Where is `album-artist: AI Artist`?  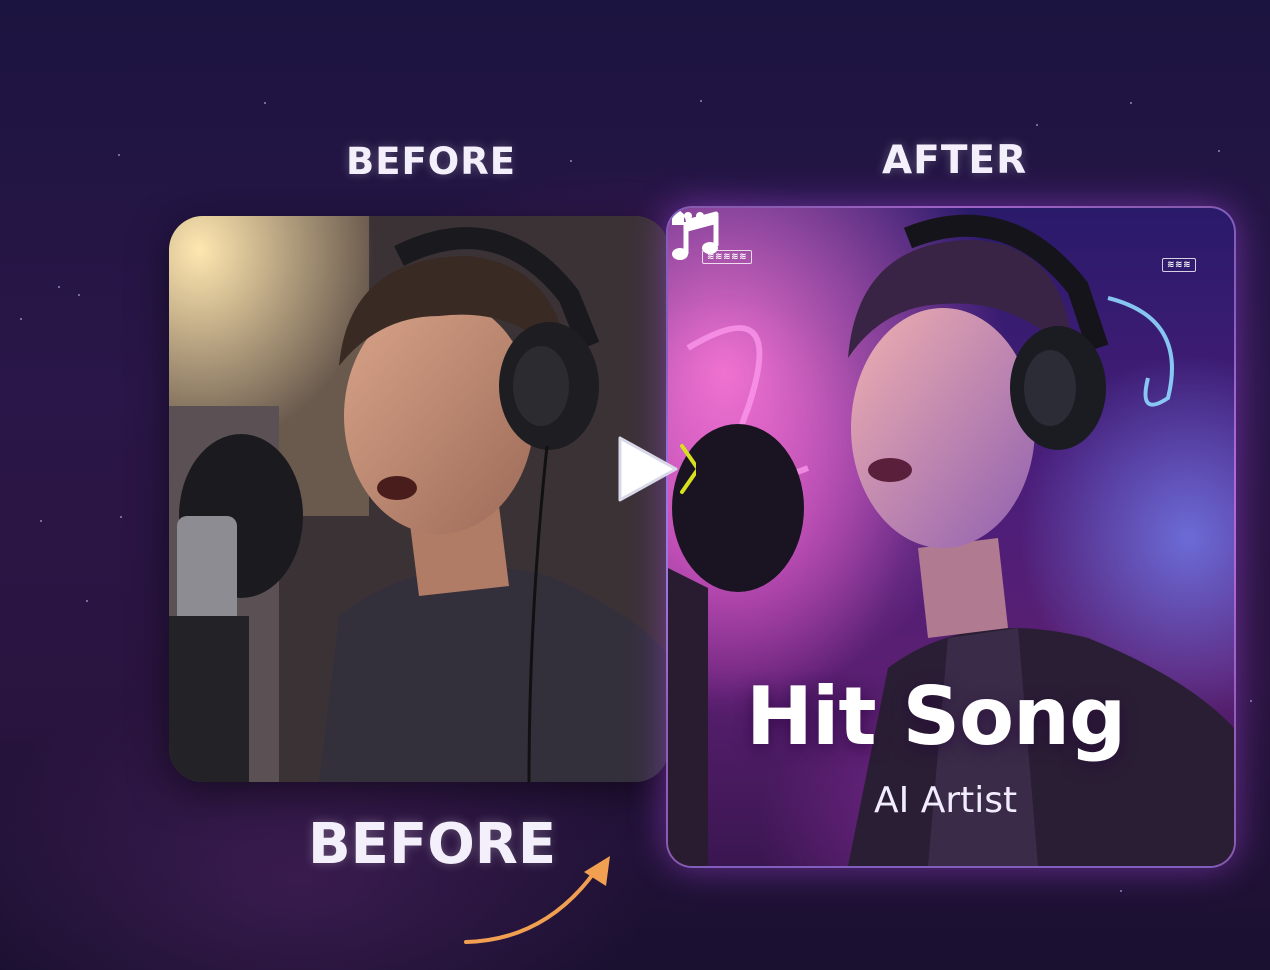
album-artist: AI Artist is located at coordinates (946, 800).